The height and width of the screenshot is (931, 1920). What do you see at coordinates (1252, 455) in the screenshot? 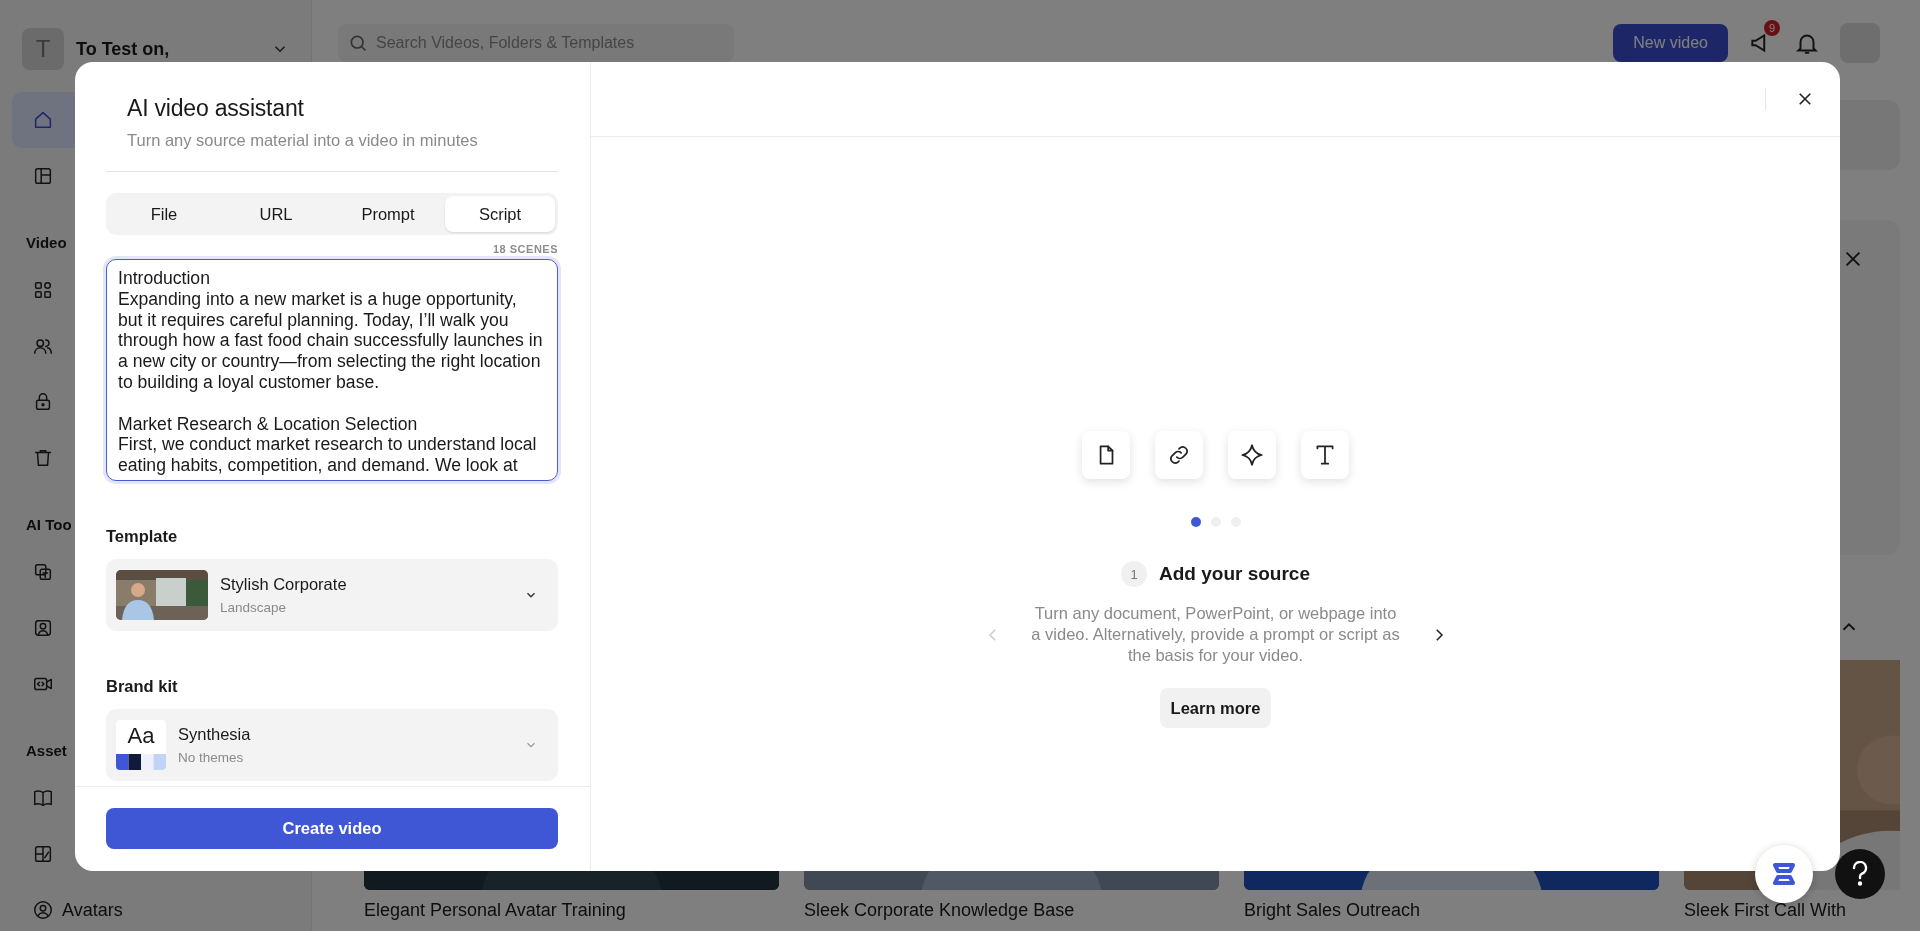
I see `sparkle-icon` at bounding box center [1252, 455].